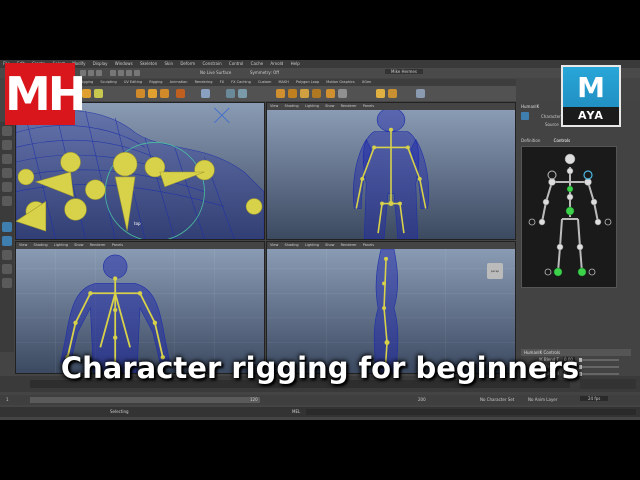 This screenshot has width=640, height=480. Describe the element at coordinates (392, 93) in the screenshot. I see `quick-rig-icon` at that location.